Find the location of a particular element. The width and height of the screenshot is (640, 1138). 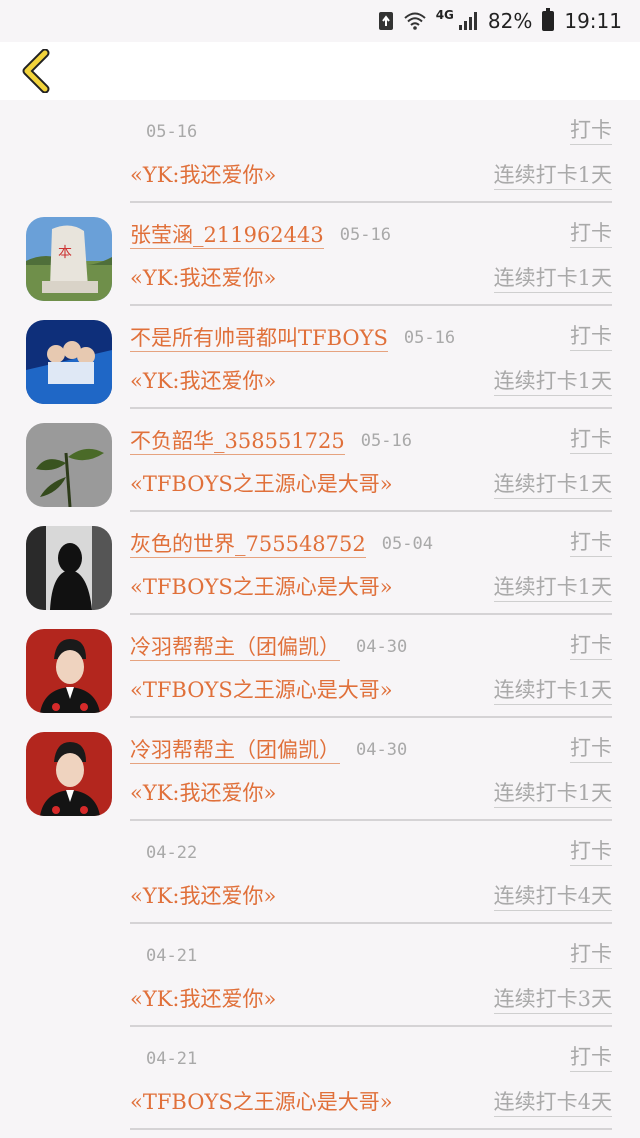

user-name: 张莹涵_211962443 is located at coordinates (227, 235).